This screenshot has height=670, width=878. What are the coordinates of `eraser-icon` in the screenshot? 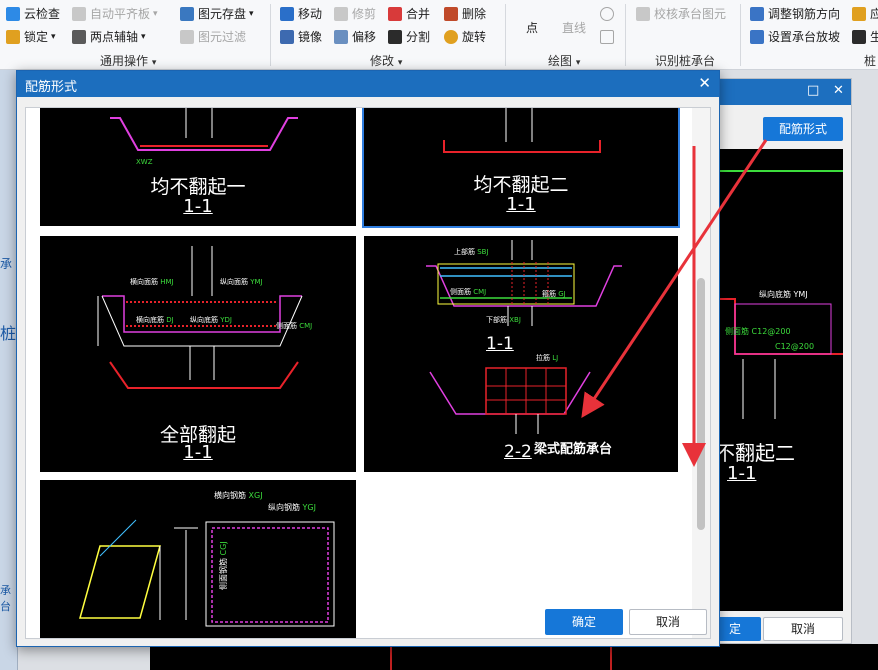 It's located at (451, 14).